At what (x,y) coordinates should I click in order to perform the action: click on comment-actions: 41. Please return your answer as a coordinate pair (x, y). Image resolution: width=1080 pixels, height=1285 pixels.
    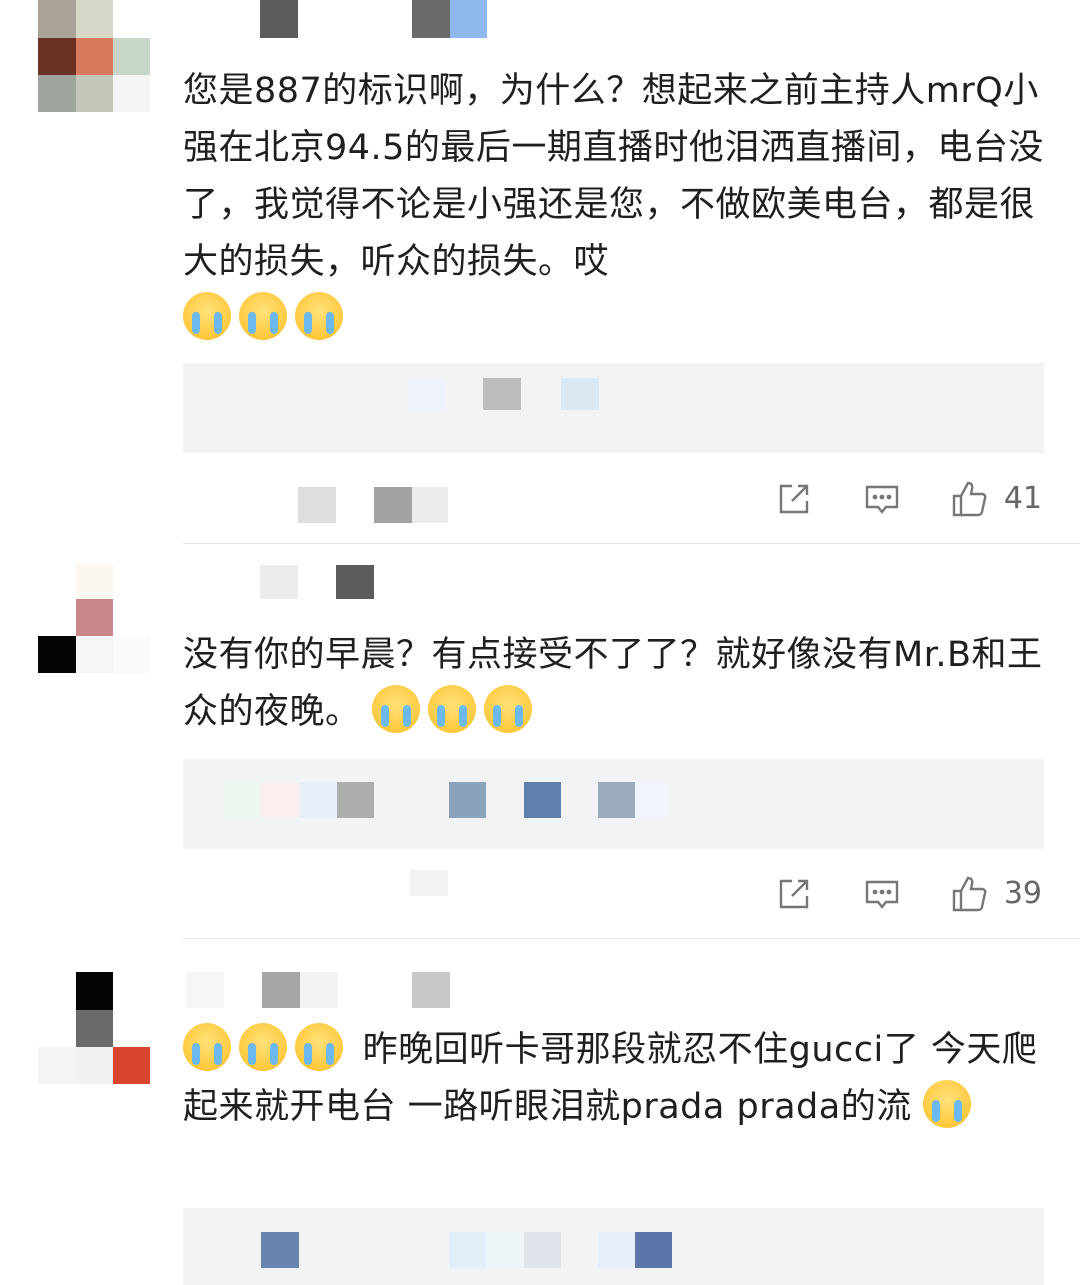
    Looking at the image, I should click on (884, 499).